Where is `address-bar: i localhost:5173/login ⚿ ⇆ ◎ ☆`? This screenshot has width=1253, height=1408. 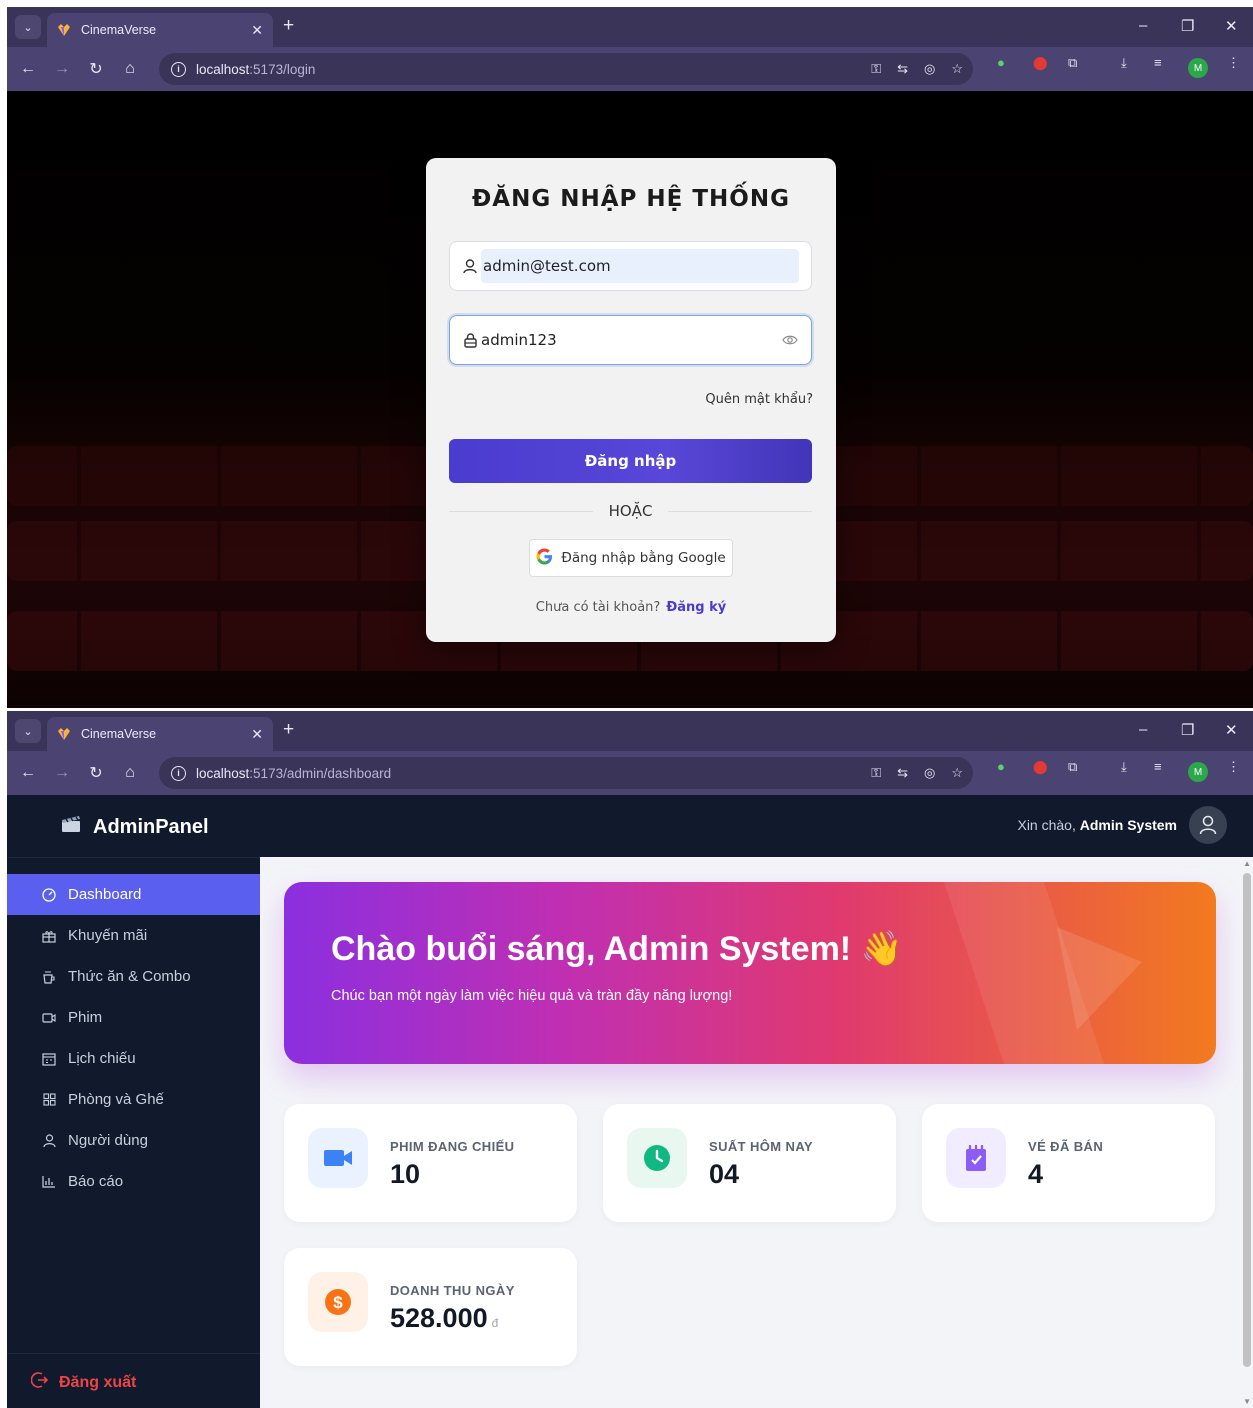
address-bar: i localhost:5173/login ⚿ ⇆ ◎ ☆ is located at coordinates (566, 69).